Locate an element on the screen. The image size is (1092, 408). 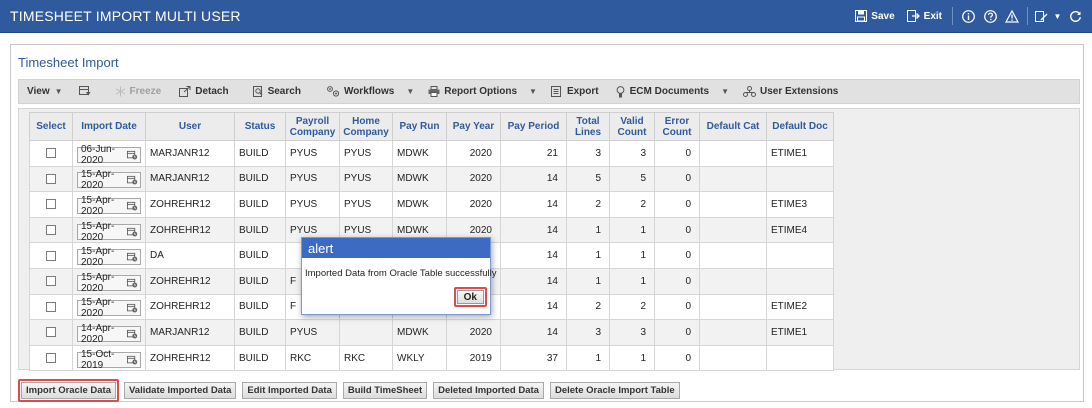
help-button is located at coordinates (990, 16).